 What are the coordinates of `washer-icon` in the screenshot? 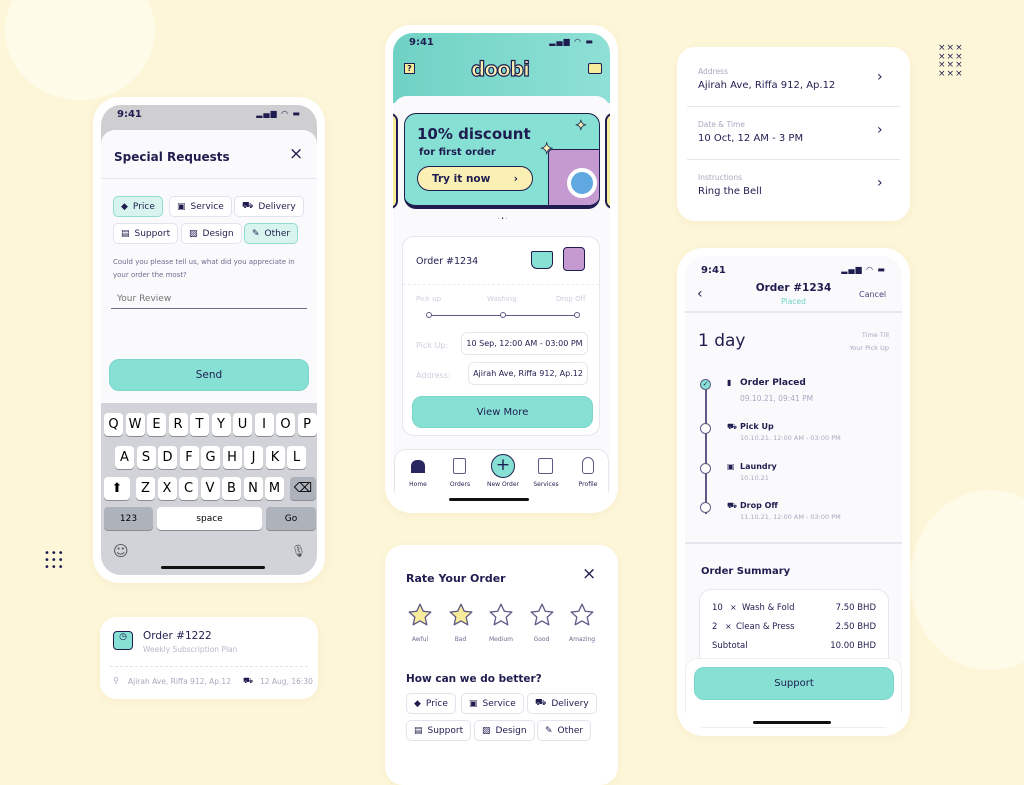 It's located at (545, 466).